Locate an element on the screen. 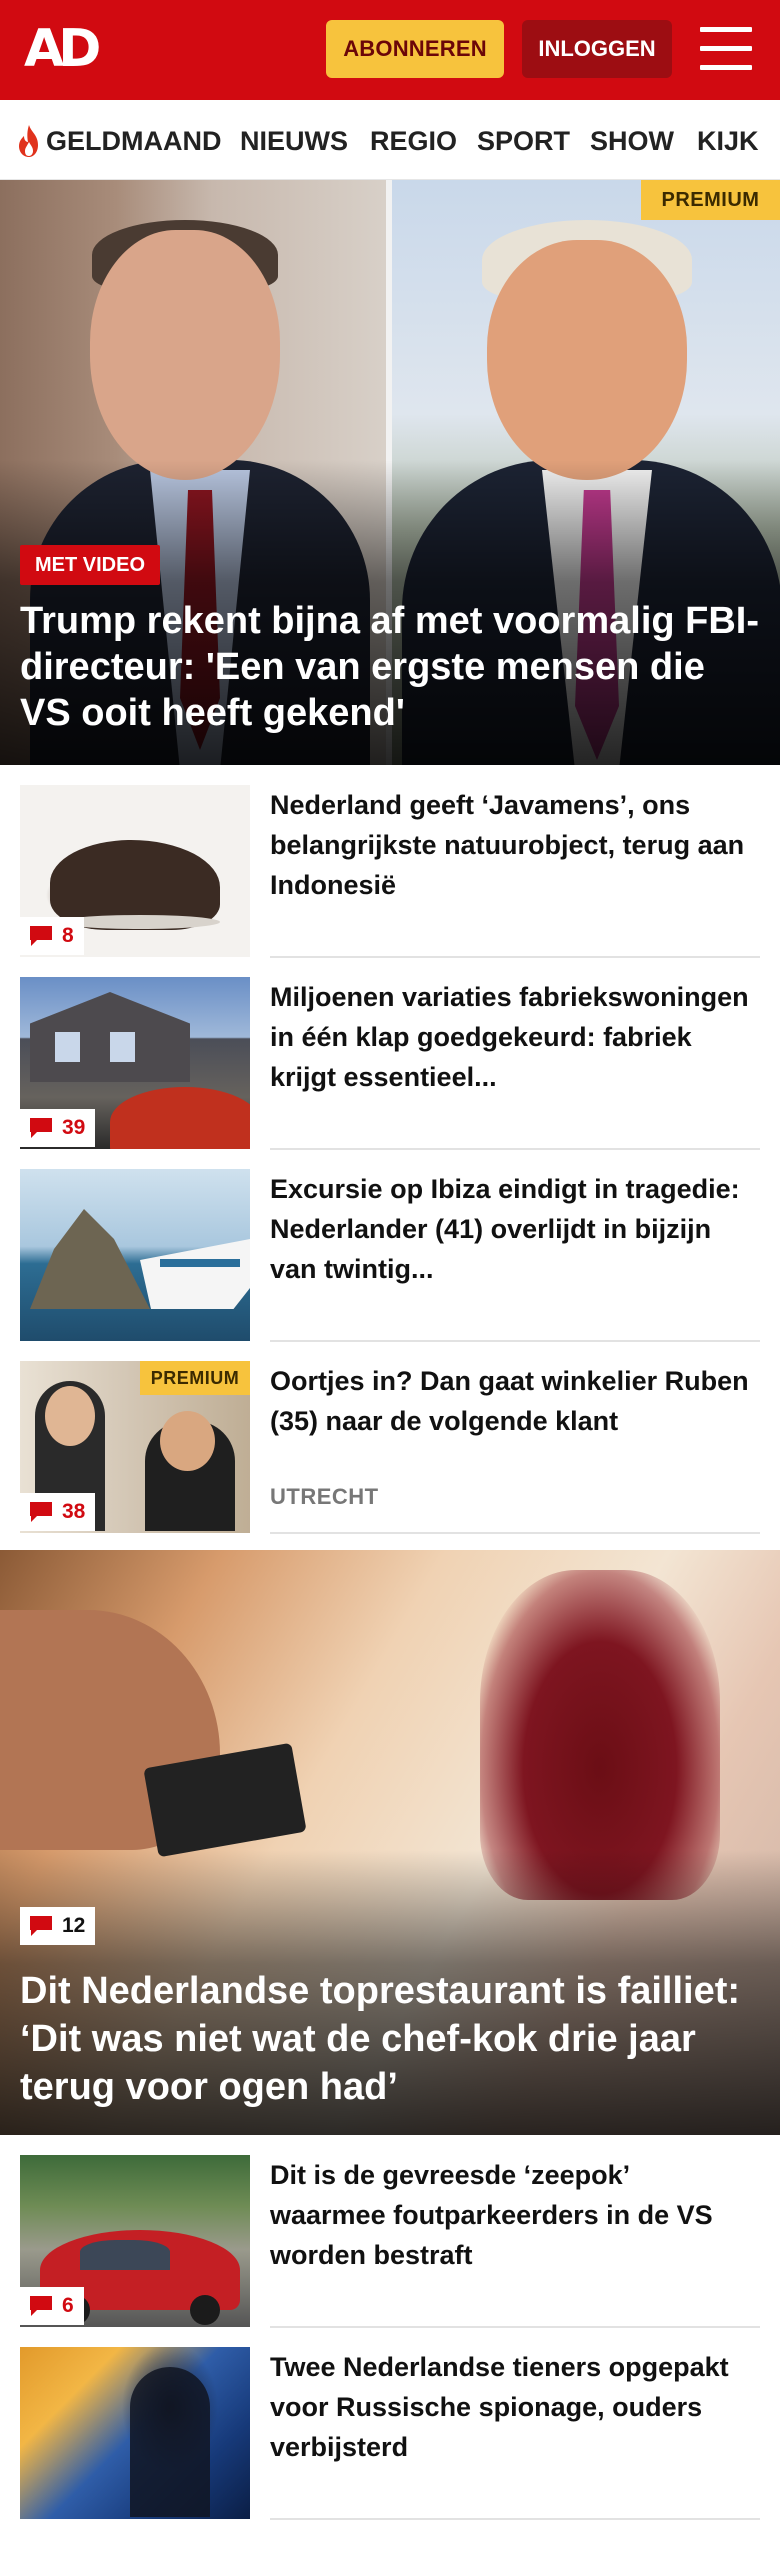 Image resolution: width=780 pixels, height=2560 pixels. comment-count: 6 is located at coordinates (68, 2305).